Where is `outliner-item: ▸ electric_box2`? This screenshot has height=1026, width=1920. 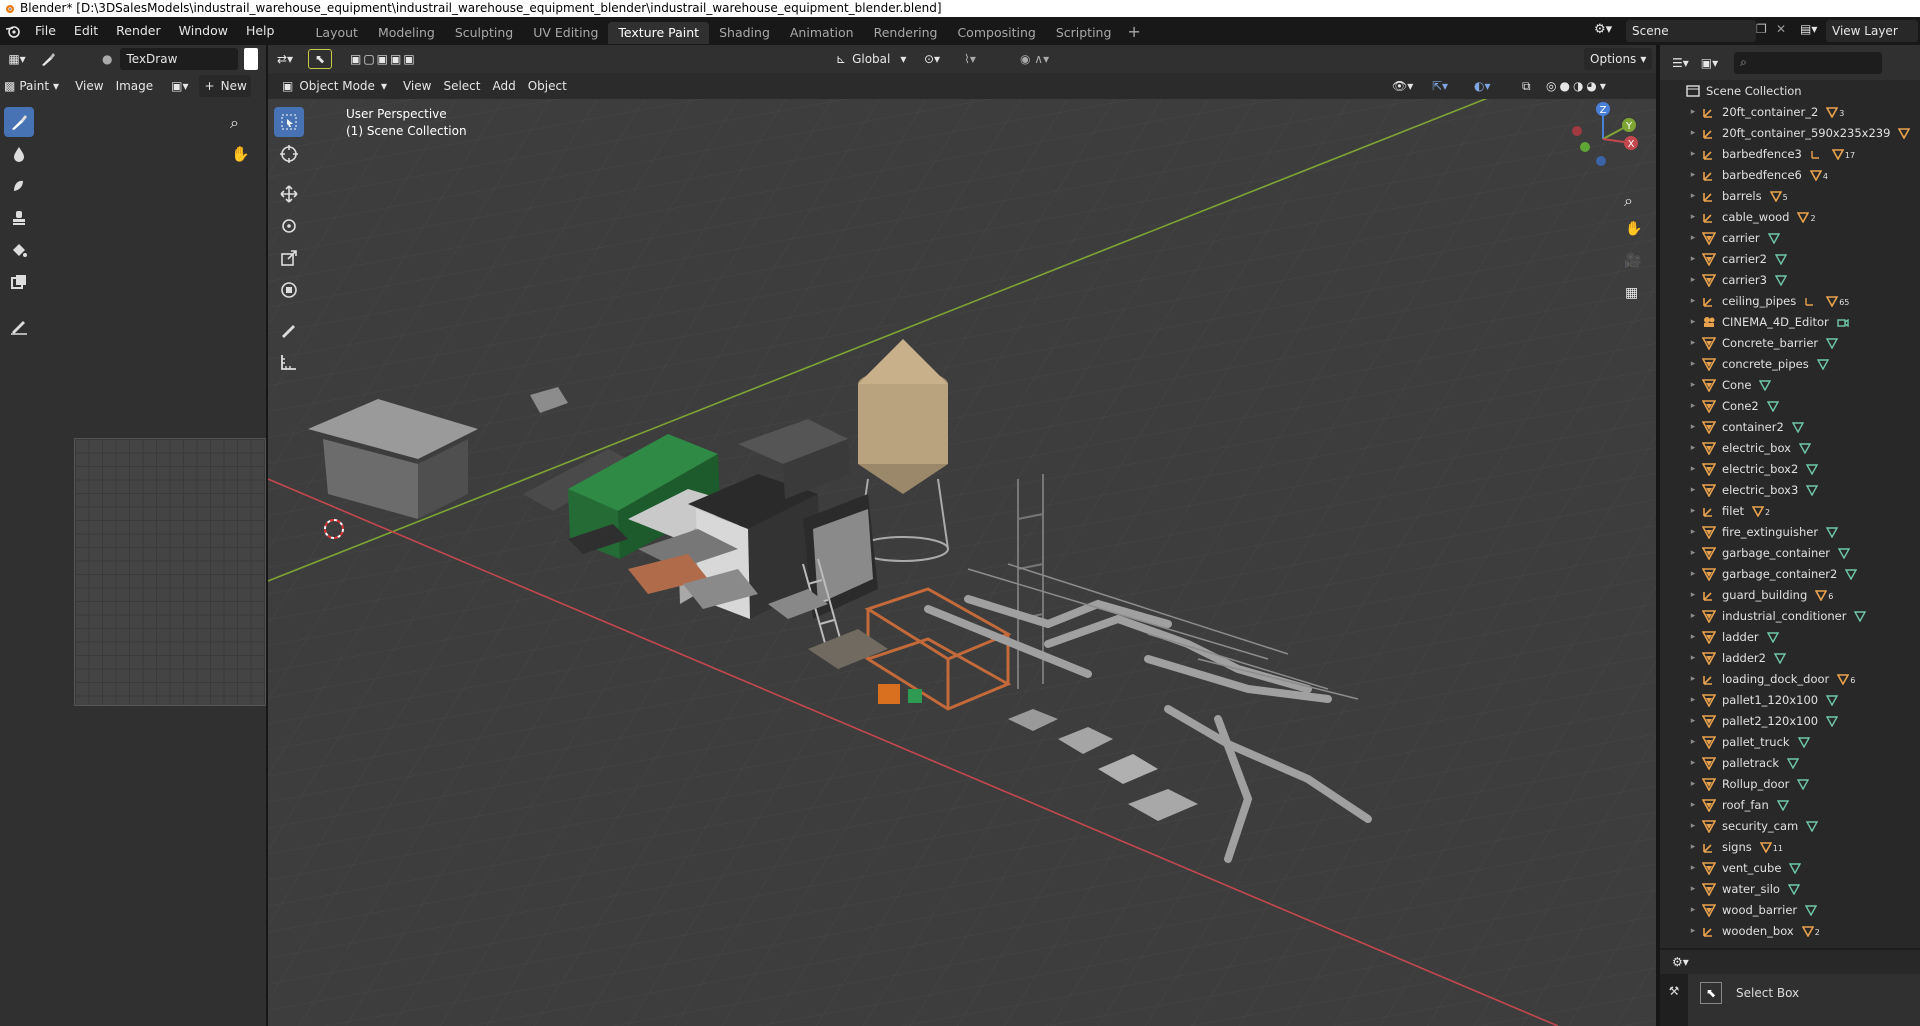
outliner-item: ▸ electric_box2 is located at coordinates (1790, 468).